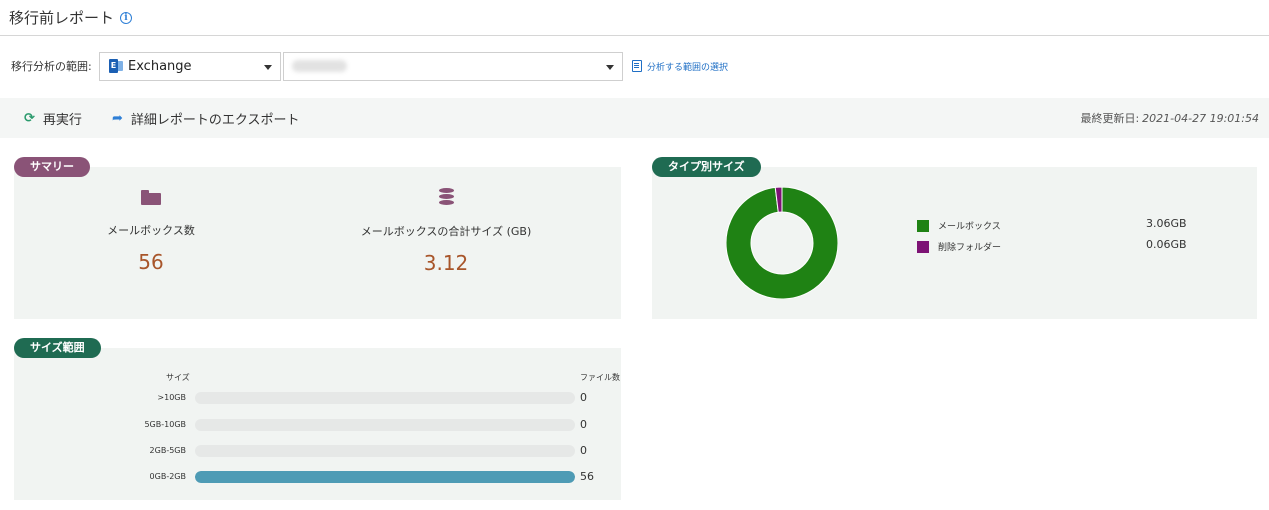  Describe the element at coordinates (151, 220) in the screenshot. I see `mailbox-count-stat: メールボックス数 56` at that location.